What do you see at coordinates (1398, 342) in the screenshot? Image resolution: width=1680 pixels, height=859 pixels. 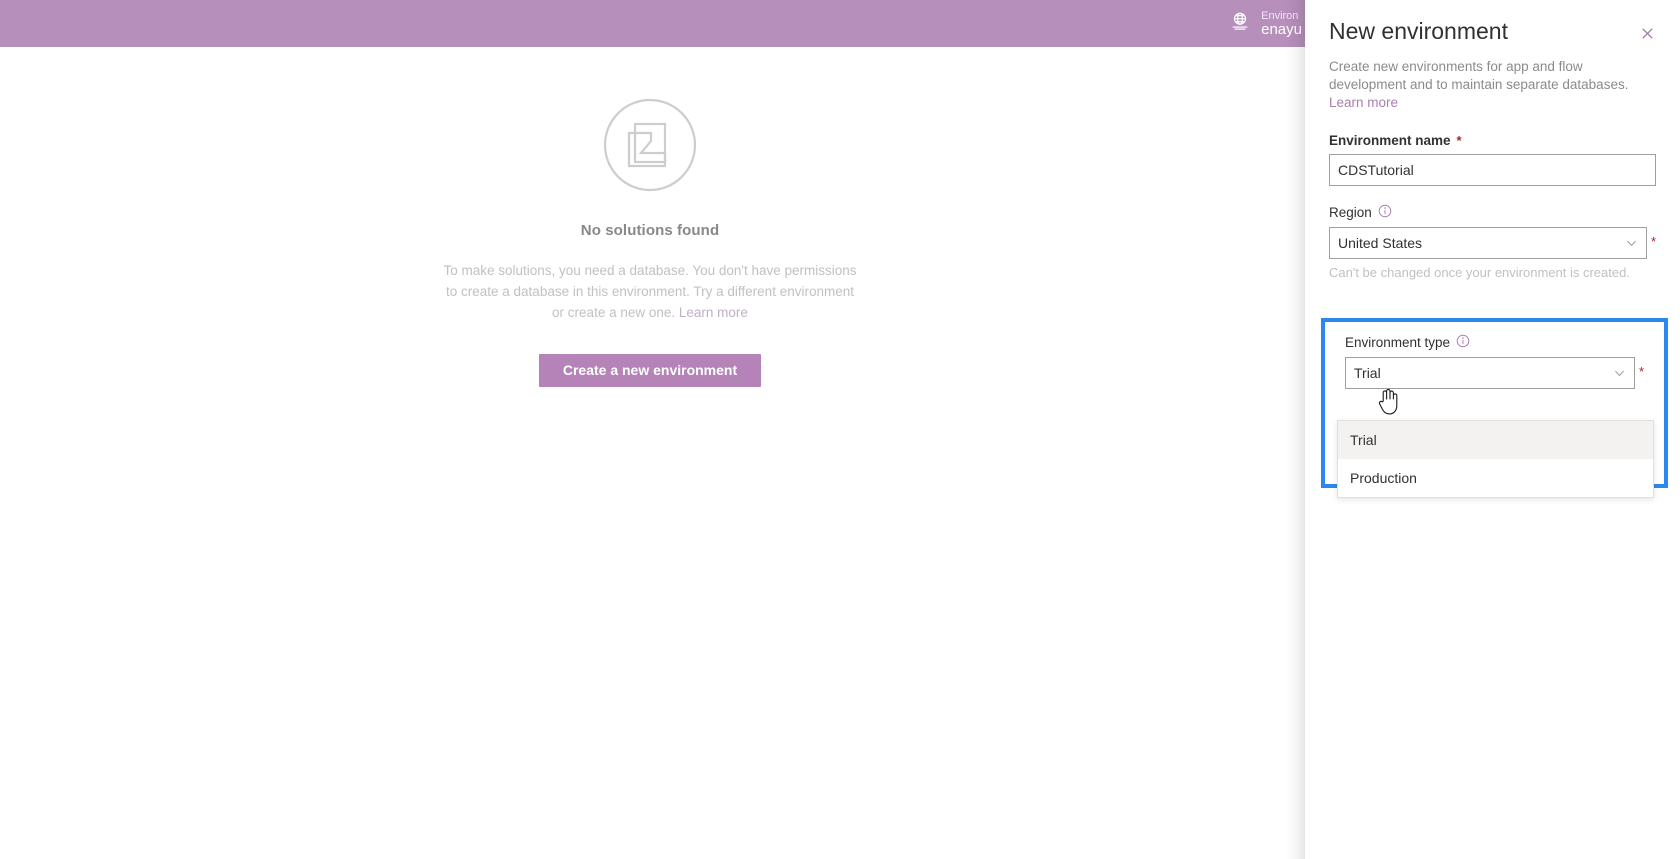 I see `environment-type-label-text: Environment type` at bounding box center [1398, 342].